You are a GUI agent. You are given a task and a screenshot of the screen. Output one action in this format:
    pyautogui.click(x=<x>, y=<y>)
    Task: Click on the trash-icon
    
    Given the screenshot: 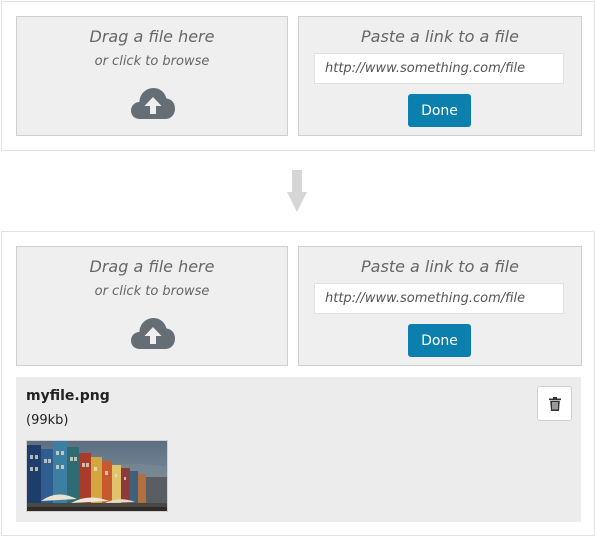 What is the action you would take?
    pyautogui.click(x=554, y=403)
    